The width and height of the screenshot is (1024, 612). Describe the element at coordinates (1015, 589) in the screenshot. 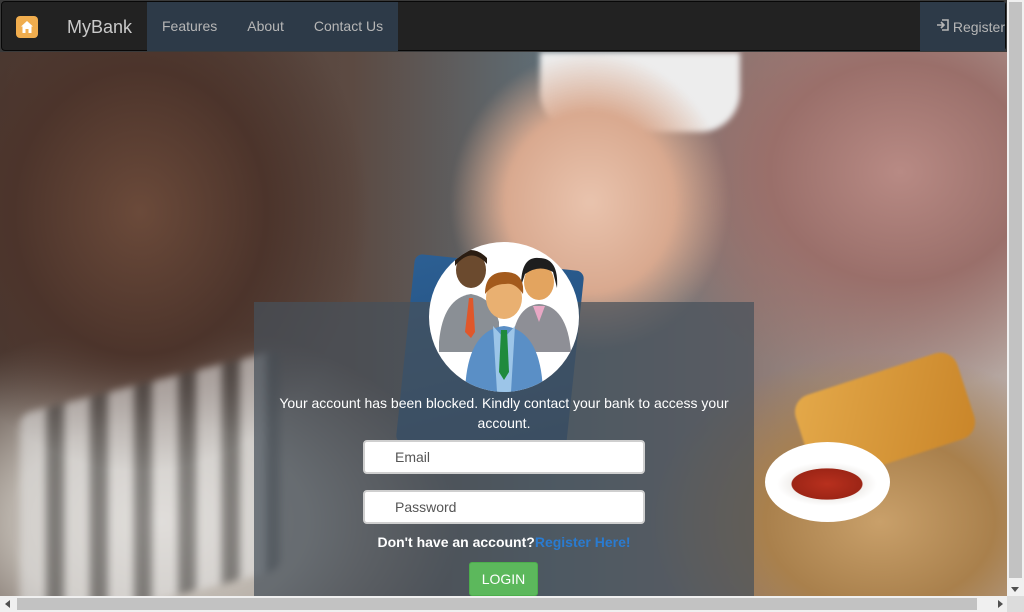

I see `scroll-down-arrow-icon` at that location.